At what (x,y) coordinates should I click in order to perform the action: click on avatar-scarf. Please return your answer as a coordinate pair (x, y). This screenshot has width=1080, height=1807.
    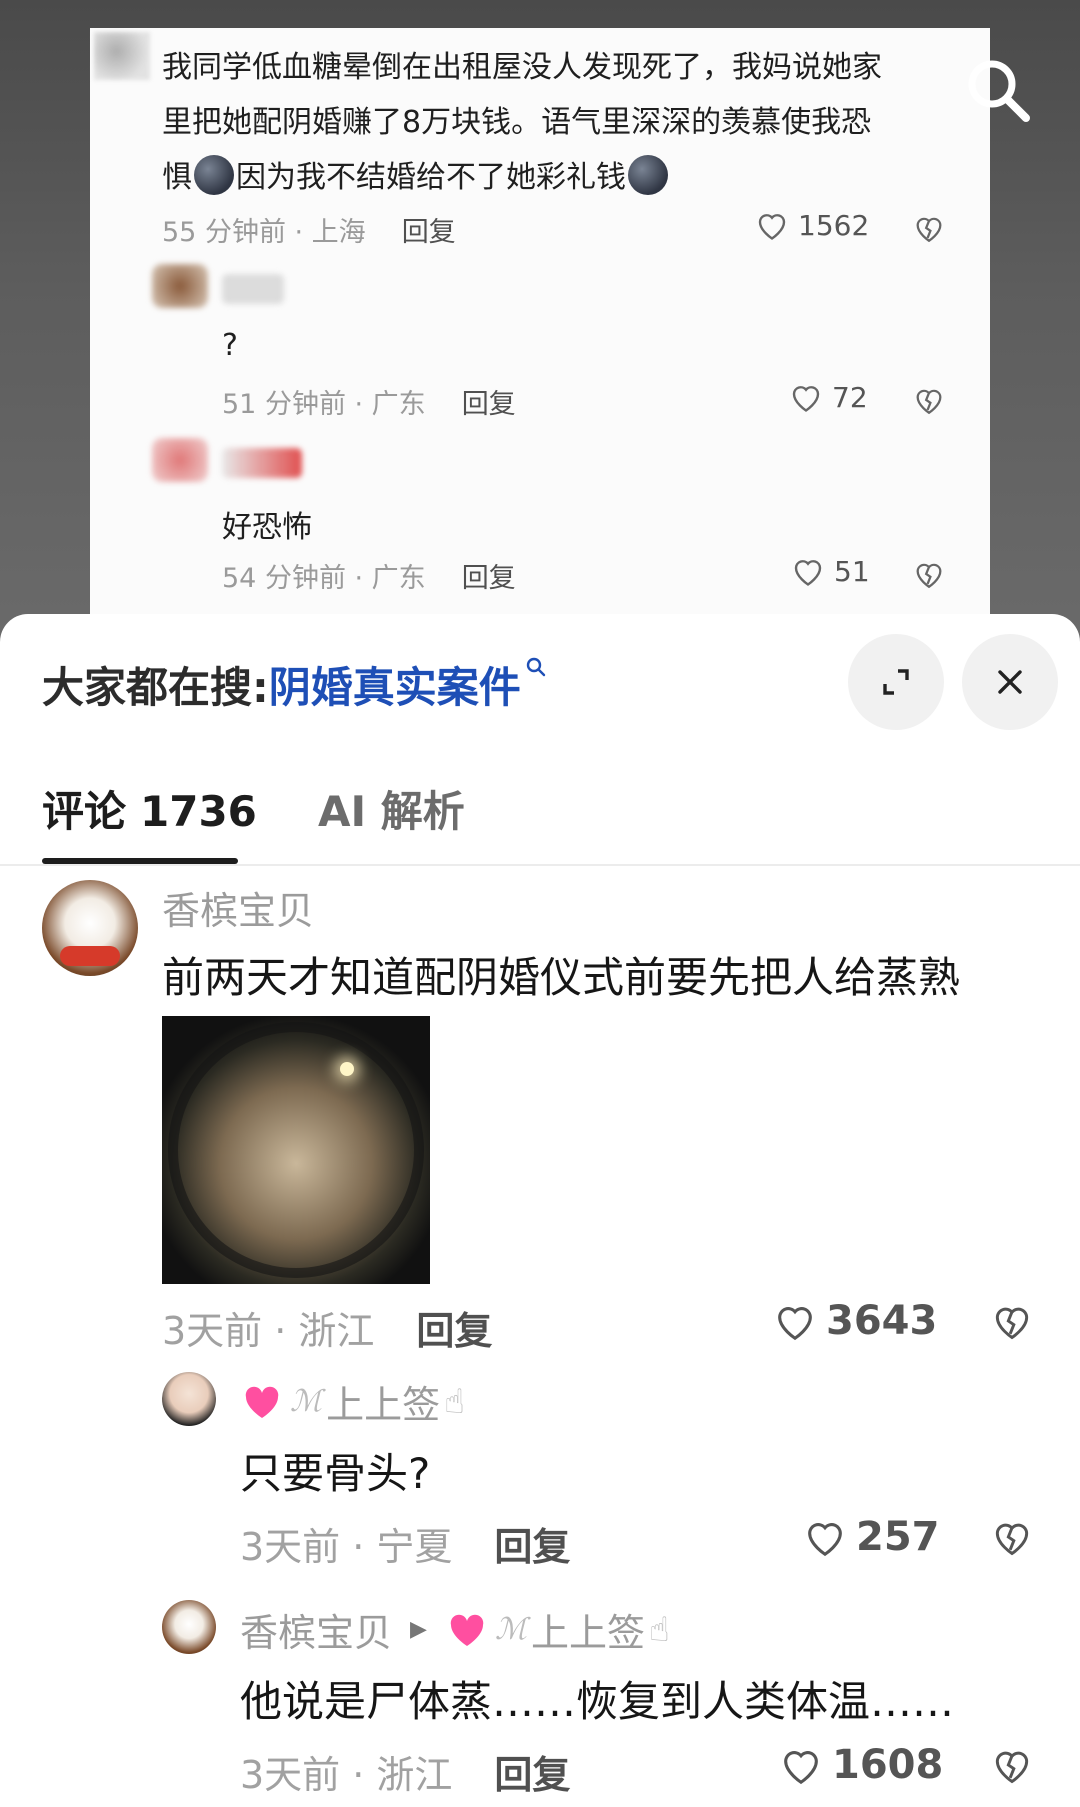
    Looking at the image, I should click on (90, 956).